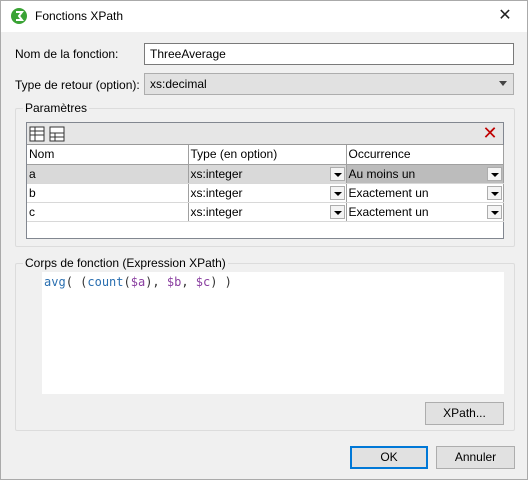 The width and height of the screenshot is (528, 480). I want to click on column-header-type: Type (en option), so click(267, 155).